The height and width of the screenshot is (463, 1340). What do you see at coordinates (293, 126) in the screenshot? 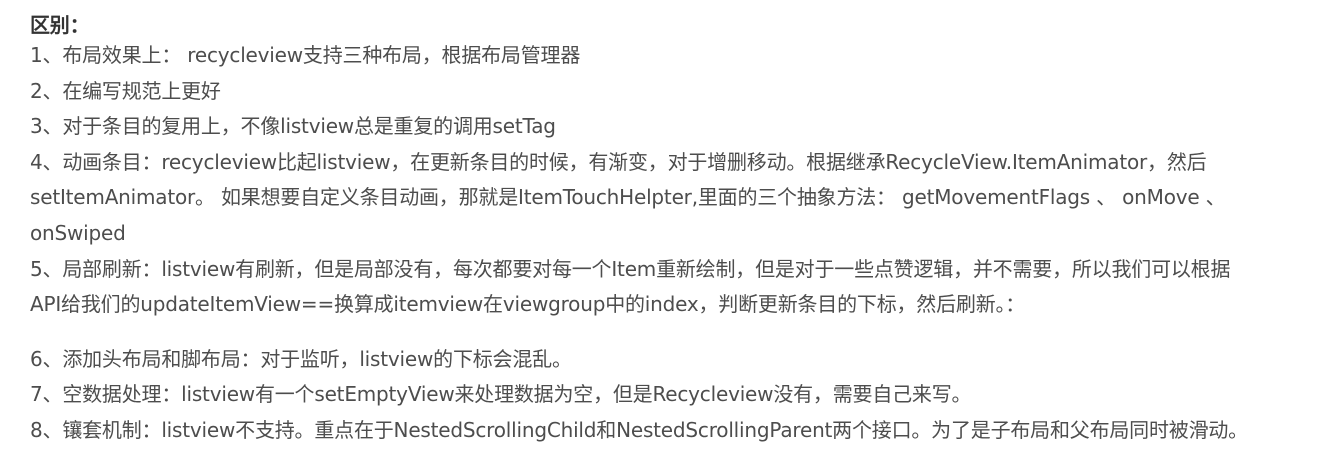
I see `list-item-3: 3、对于条目的复用上，不像listview总是重复的调用setTag` at bounding box center [293, 126].